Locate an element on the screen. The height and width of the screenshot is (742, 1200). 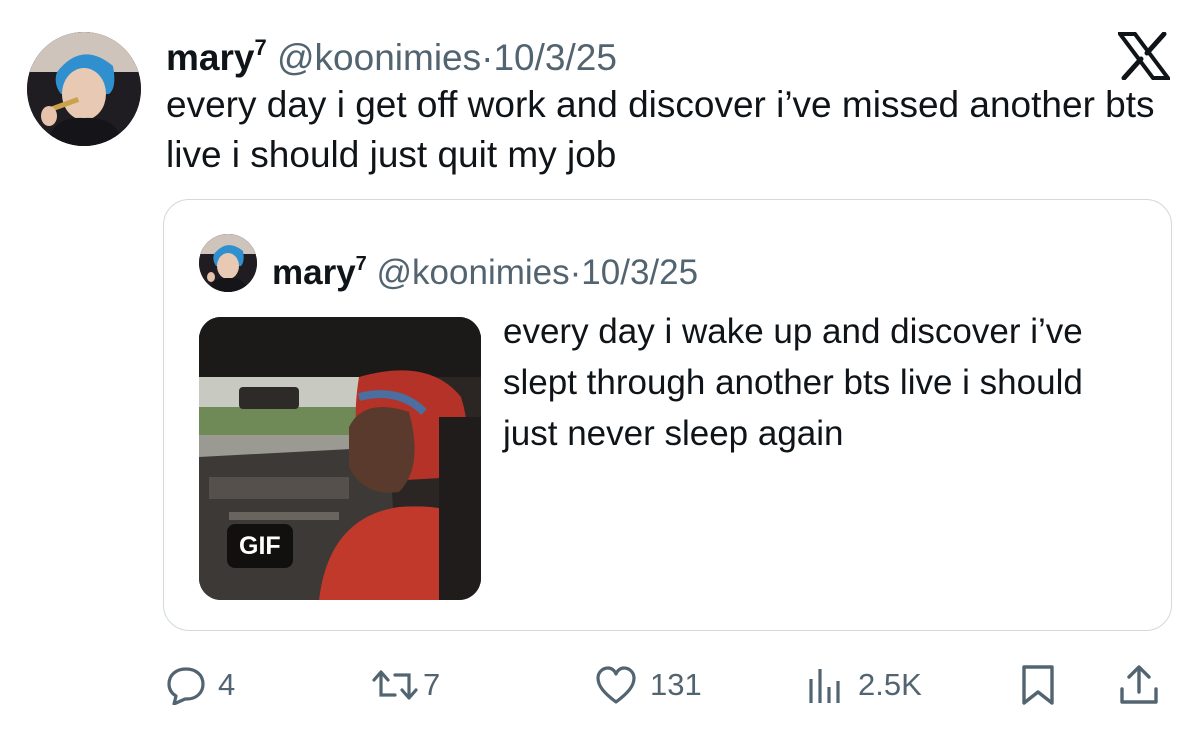
share-icon is located at coordinates (1139, 685).